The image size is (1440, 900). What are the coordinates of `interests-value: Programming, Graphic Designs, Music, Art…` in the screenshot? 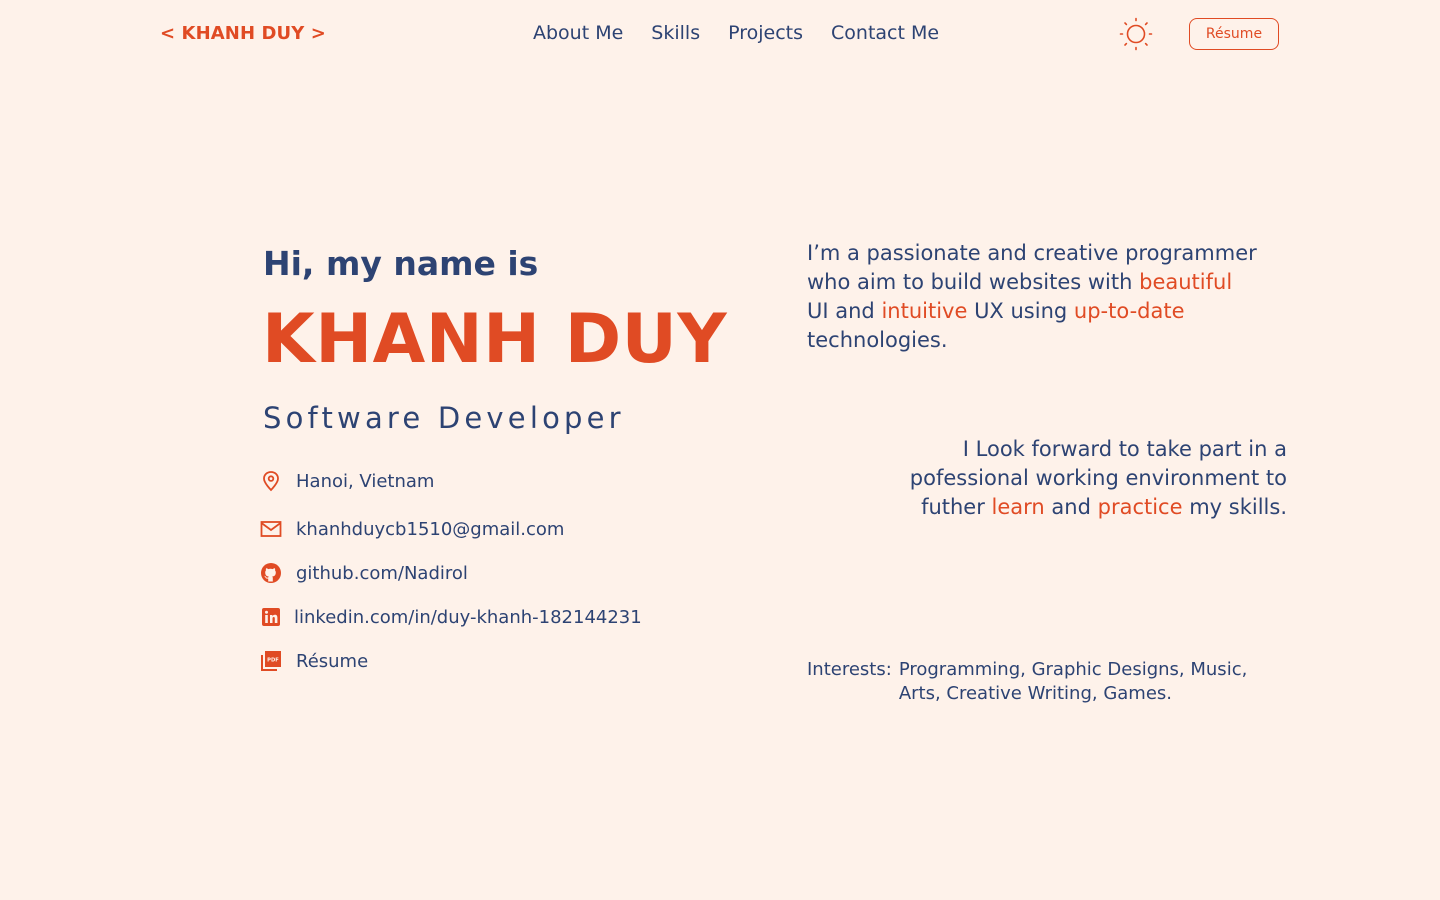 It's located at (1073, 681).